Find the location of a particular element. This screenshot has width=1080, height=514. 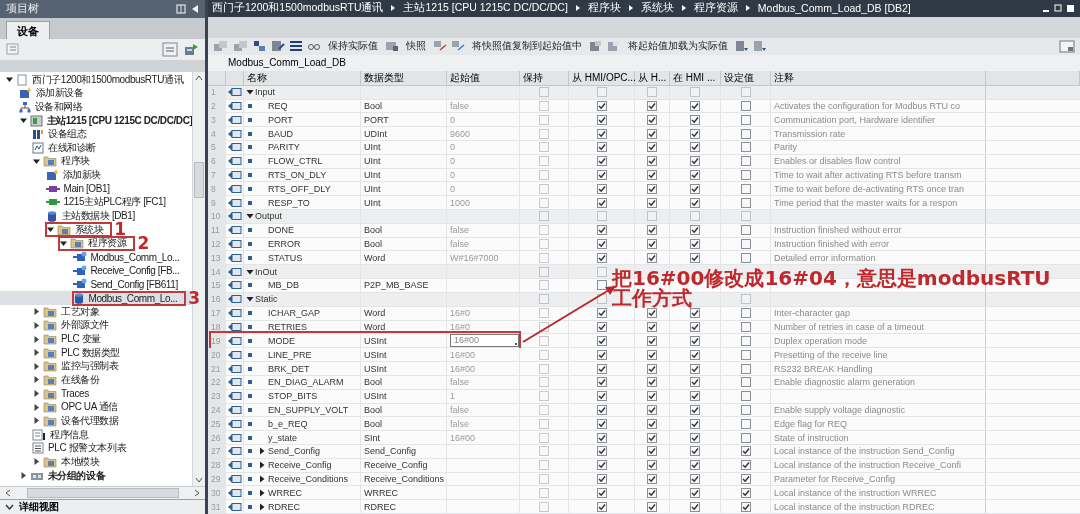

tab: 设备 is located at coordinates (28, 29).